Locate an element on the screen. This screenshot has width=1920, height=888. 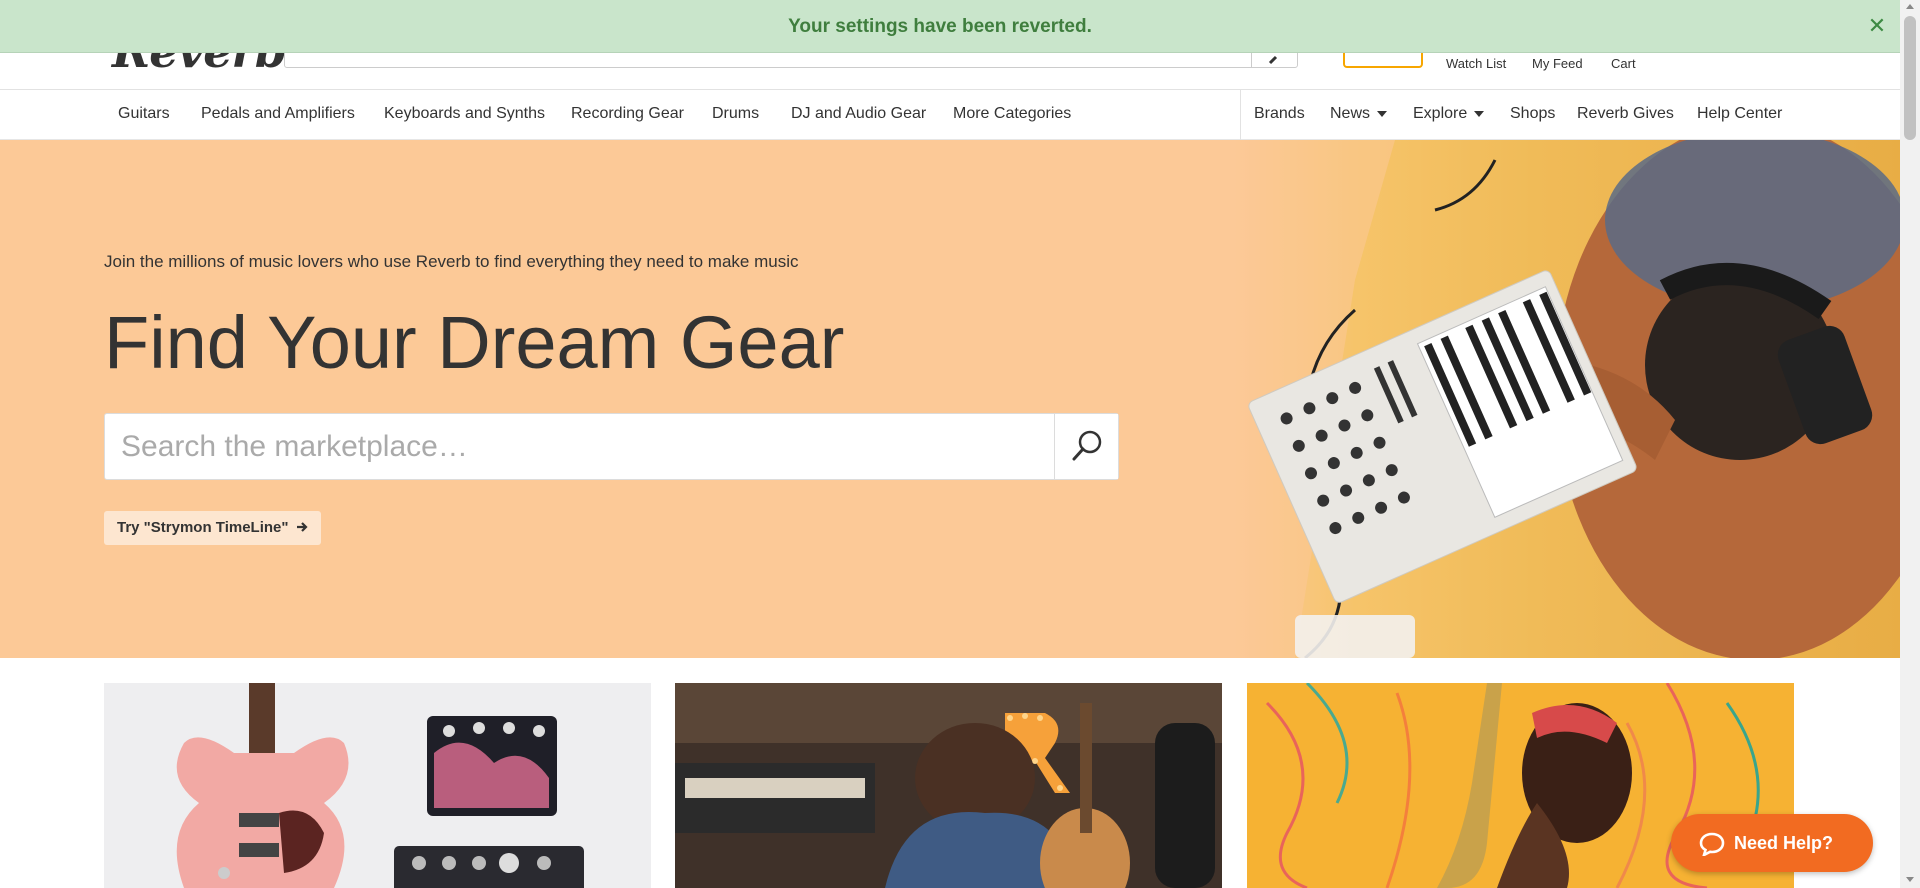
search-icon is located at coordinates (1087, 445).